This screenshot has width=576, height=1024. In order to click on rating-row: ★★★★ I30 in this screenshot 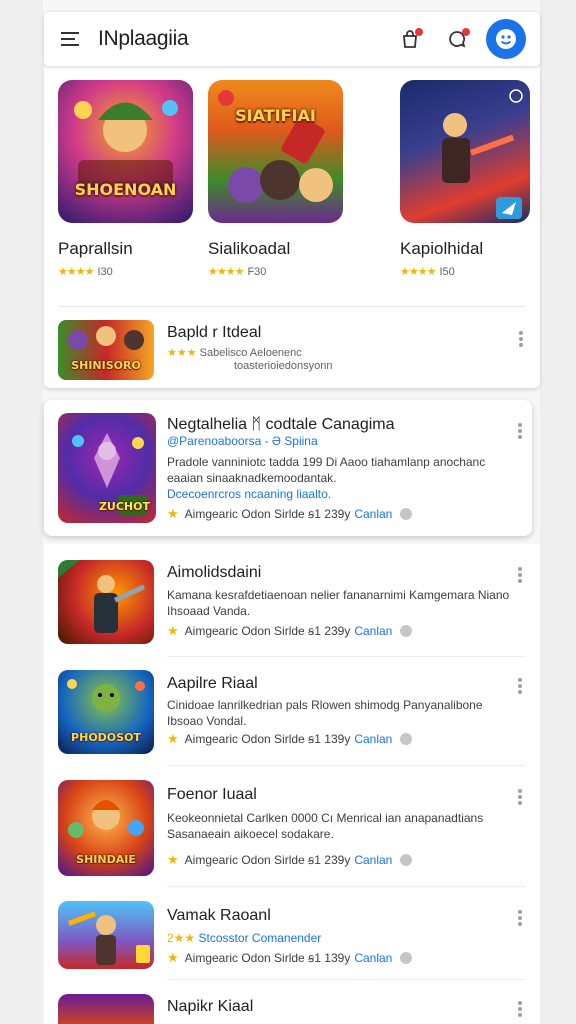, I will do `click(127, 271)`.